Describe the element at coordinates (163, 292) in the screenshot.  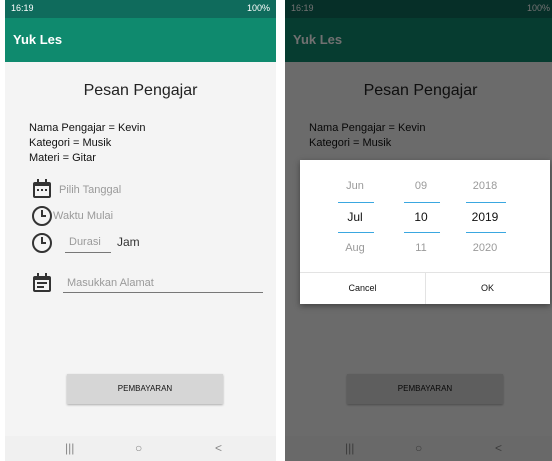
I see `address-underline` at that location.